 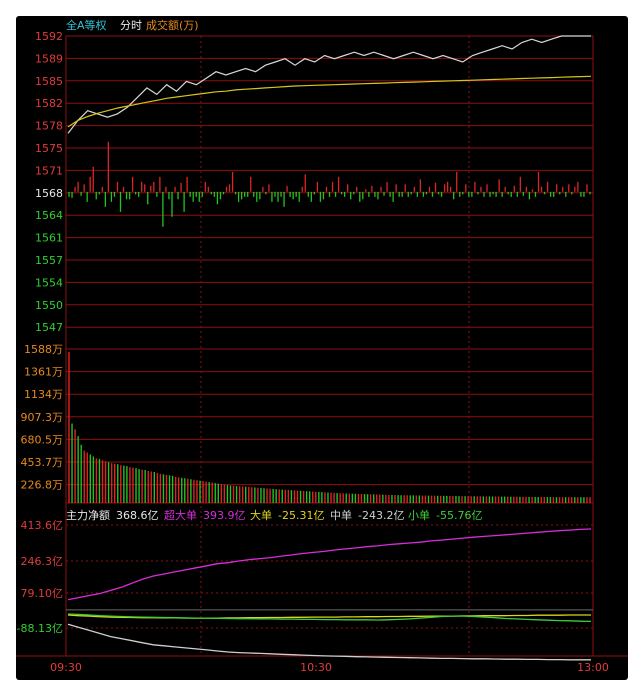 I want to click on flow-tick-label: 246.3亿, so click(x=42, y=561).